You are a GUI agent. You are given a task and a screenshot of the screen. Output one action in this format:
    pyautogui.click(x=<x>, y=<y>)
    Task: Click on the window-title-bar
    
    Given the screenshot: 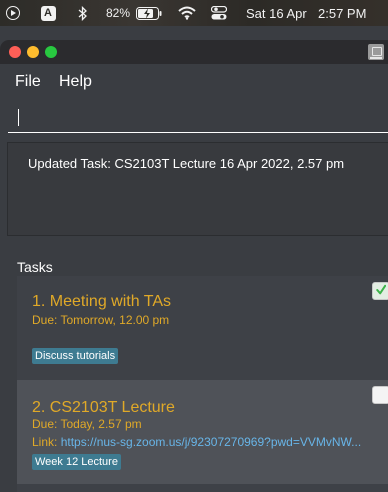 What is the action you would take?
    pyautogui.click(x=194, y=52)
    